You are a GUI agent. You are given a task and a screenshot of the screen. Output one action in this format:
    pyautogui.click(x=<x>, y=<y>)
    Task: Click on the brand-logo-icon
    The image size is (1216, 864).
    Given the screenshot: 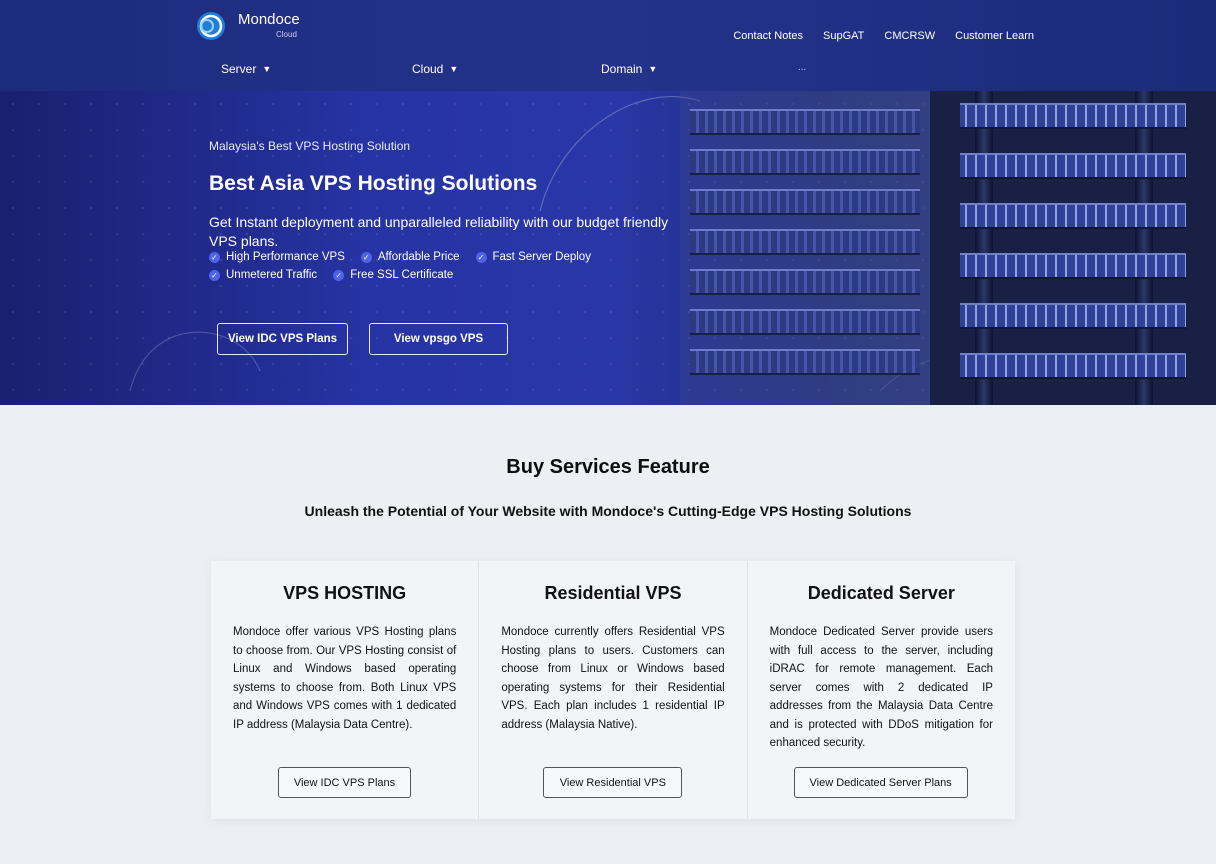 What is the action you would take?
    pyautogui.click(x=211, y=26)
    